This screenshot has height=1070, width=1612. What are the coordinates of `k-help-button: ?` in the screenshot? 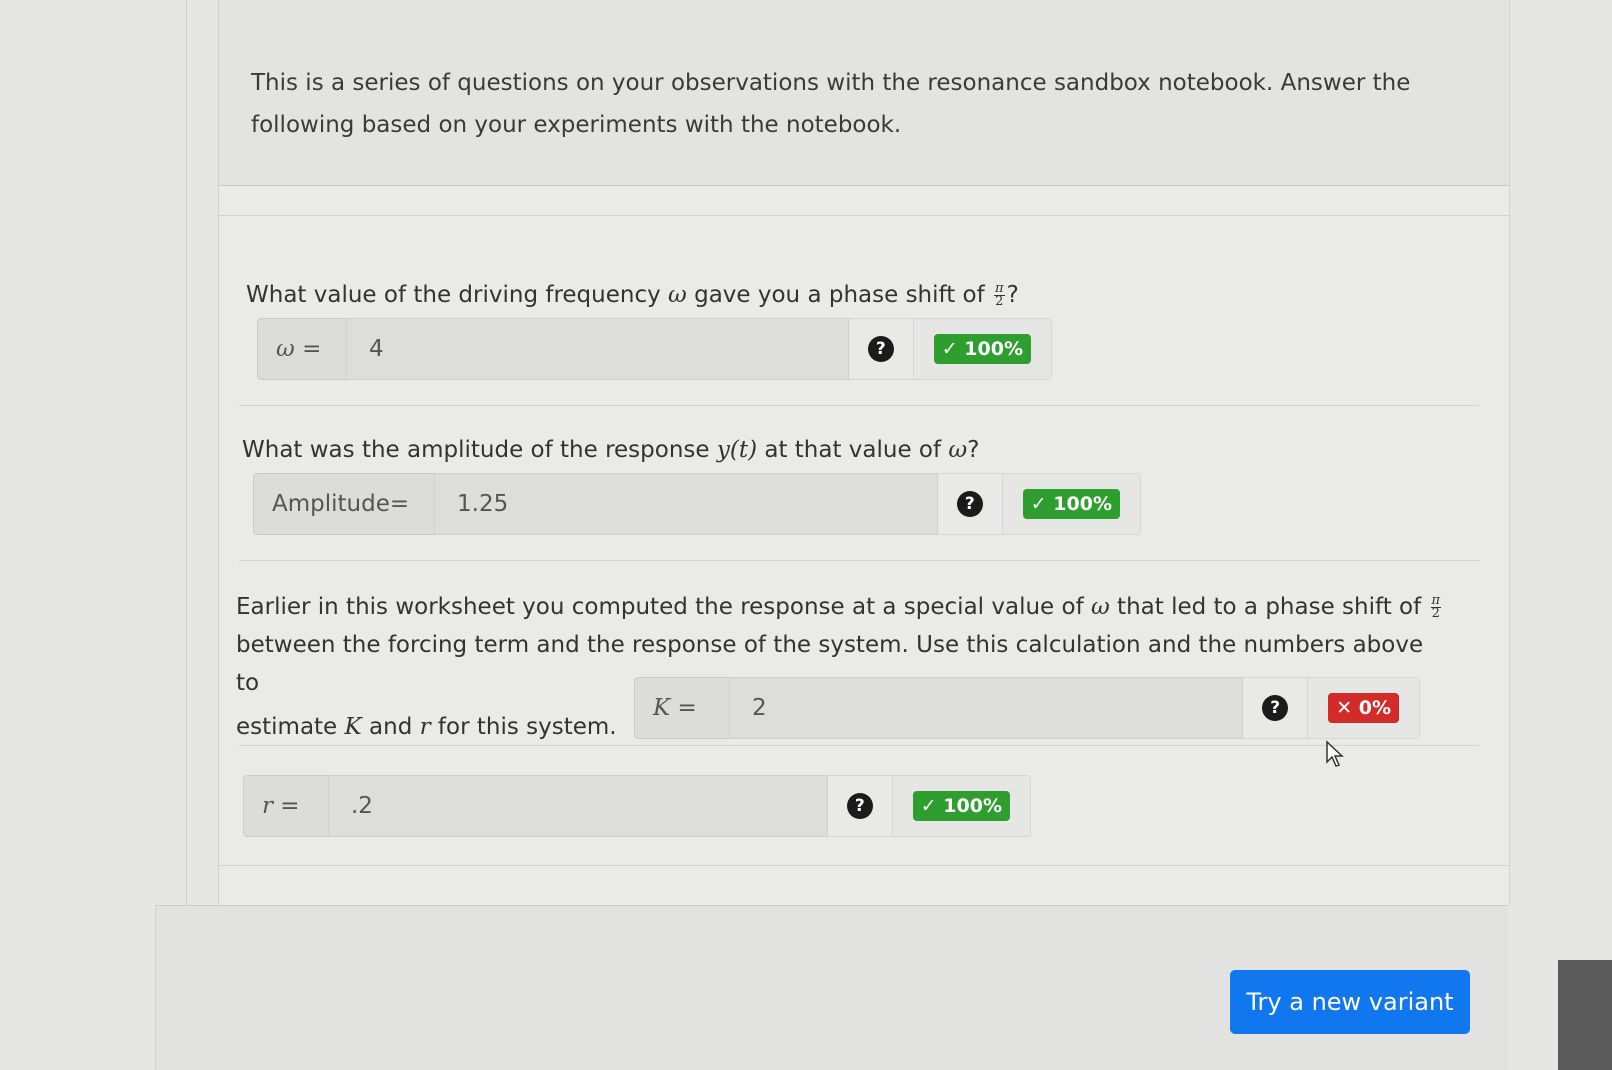 It's located at (1275, 708).